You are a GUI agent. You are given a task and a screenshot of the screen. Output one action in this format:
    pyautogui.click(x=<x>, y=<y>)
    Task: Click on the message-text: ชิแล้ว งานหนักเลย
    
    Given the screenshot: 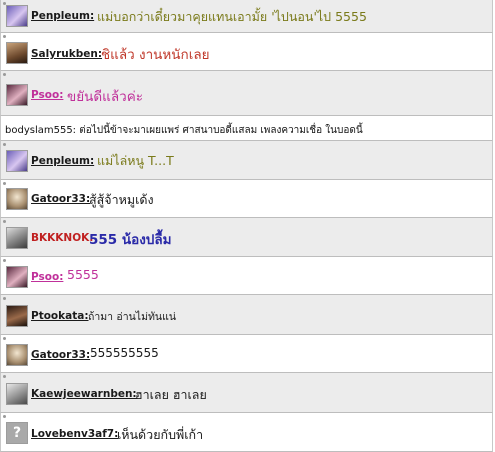 What is the action you would take?
    pyautogui.click(x=155, y=55)
    